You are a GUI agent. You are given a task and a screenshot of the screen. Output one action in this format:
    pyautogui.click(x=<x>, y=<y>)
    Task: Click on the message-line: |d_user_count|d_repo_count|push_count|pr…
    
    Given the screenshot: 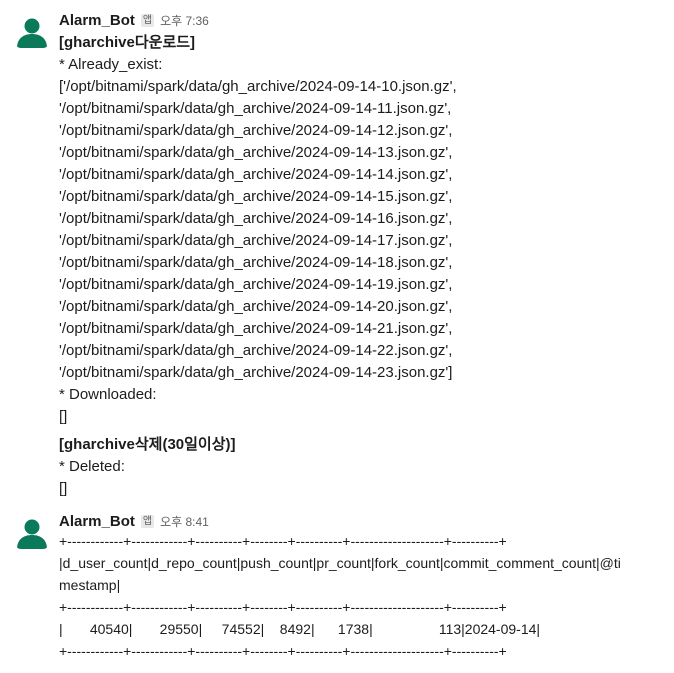 What is the action you would take?
    pyautogui.click(x=340, y=563)
    